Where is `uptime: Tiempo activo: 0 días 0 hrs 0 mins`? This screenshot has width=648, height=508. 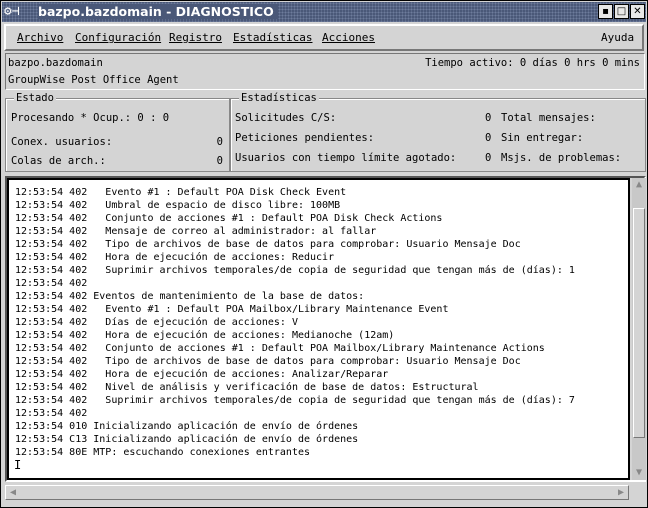 uptime: Tiempo activo: 0 días 0 hrs 0 mins is located at coordinates (532, 63).